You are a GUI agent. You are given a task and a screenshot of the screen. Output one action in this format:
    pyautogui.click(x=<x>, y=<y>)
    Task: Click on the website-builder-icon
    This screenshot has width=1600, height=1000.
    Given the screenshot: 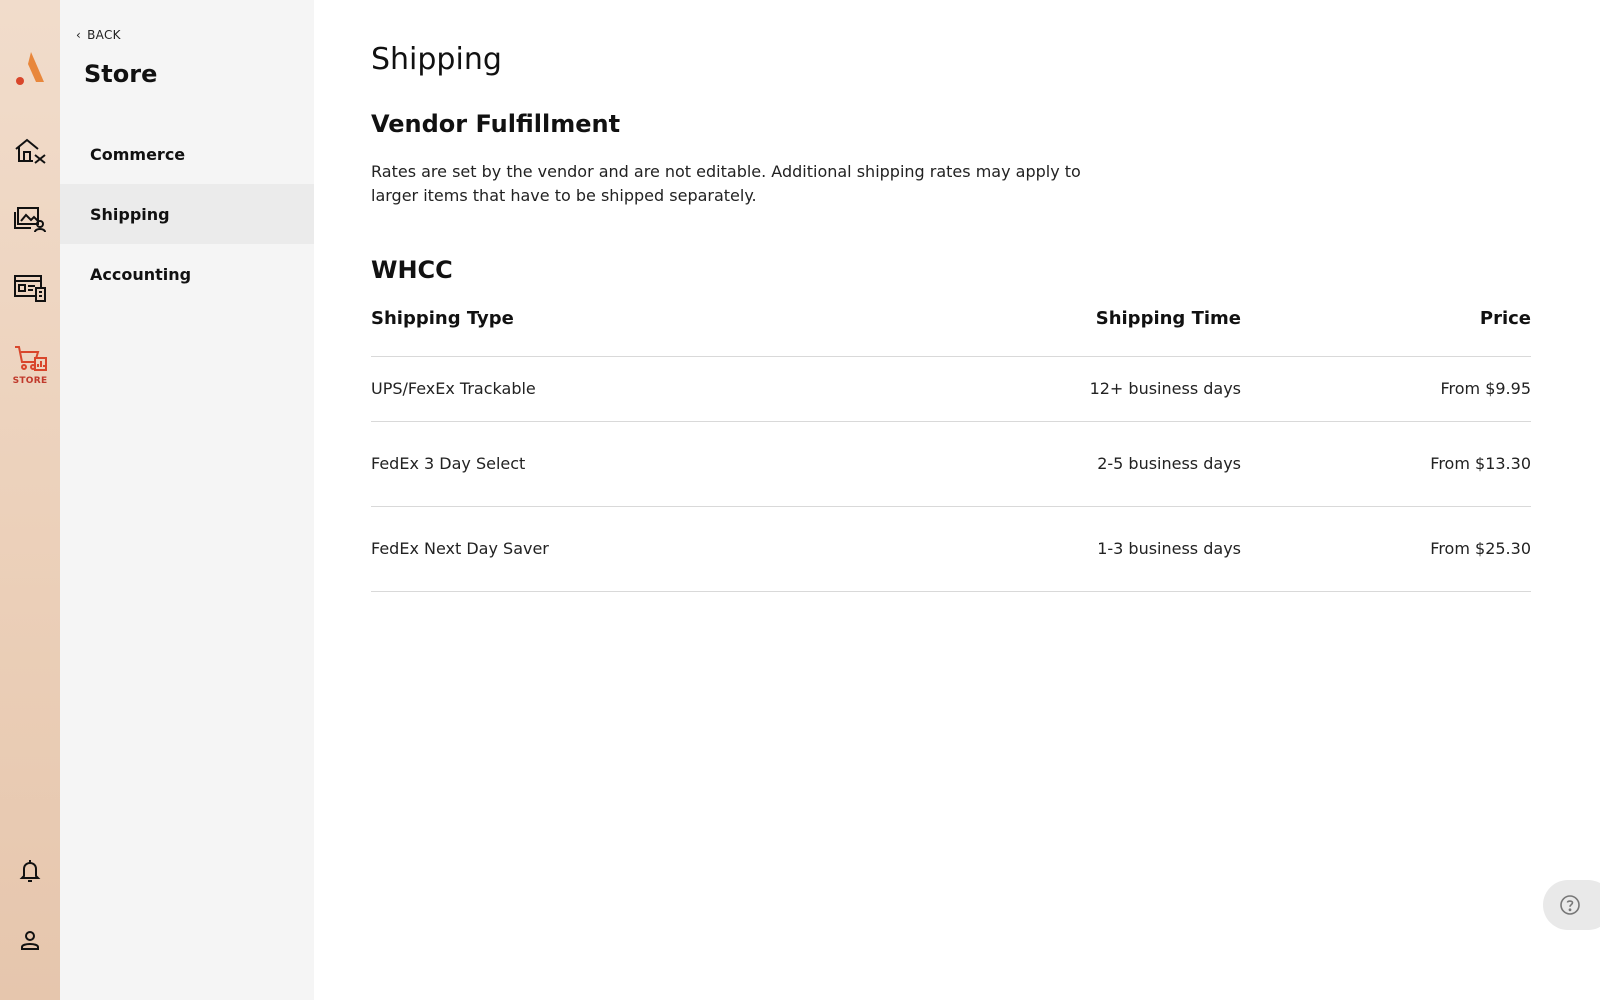 What is the action you would take?
    pyautogui.click(x=30, y=288)
    